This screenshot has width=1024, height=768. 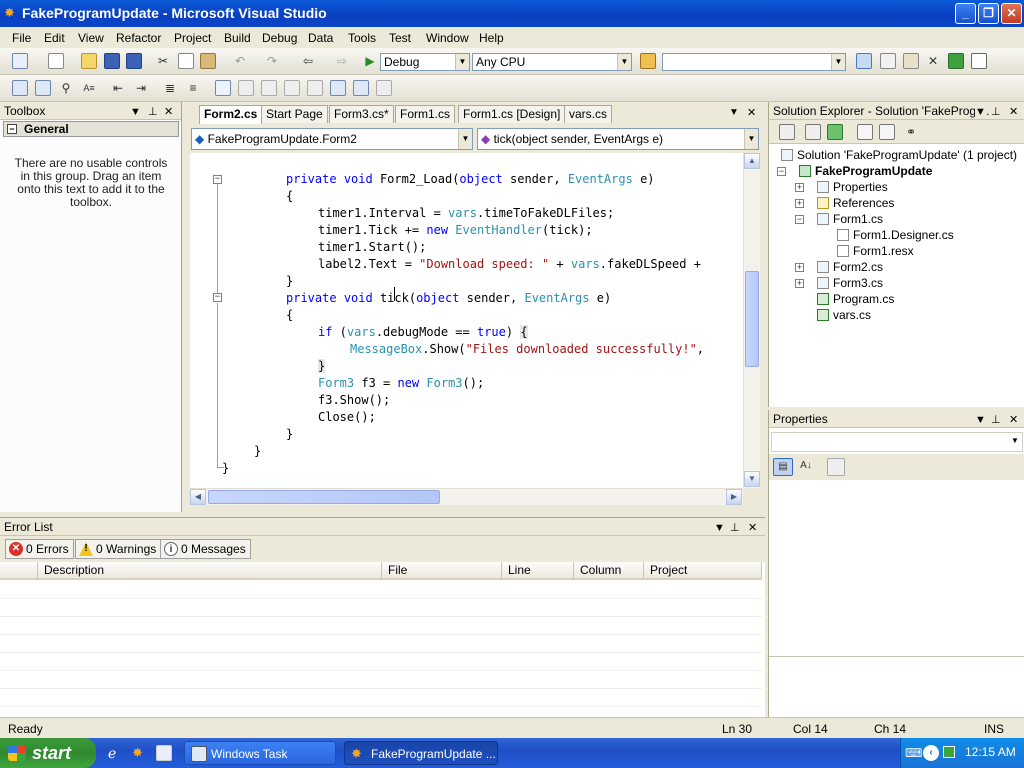 I want to click on display-object-member-list-icon, so click(x=20, y=88).